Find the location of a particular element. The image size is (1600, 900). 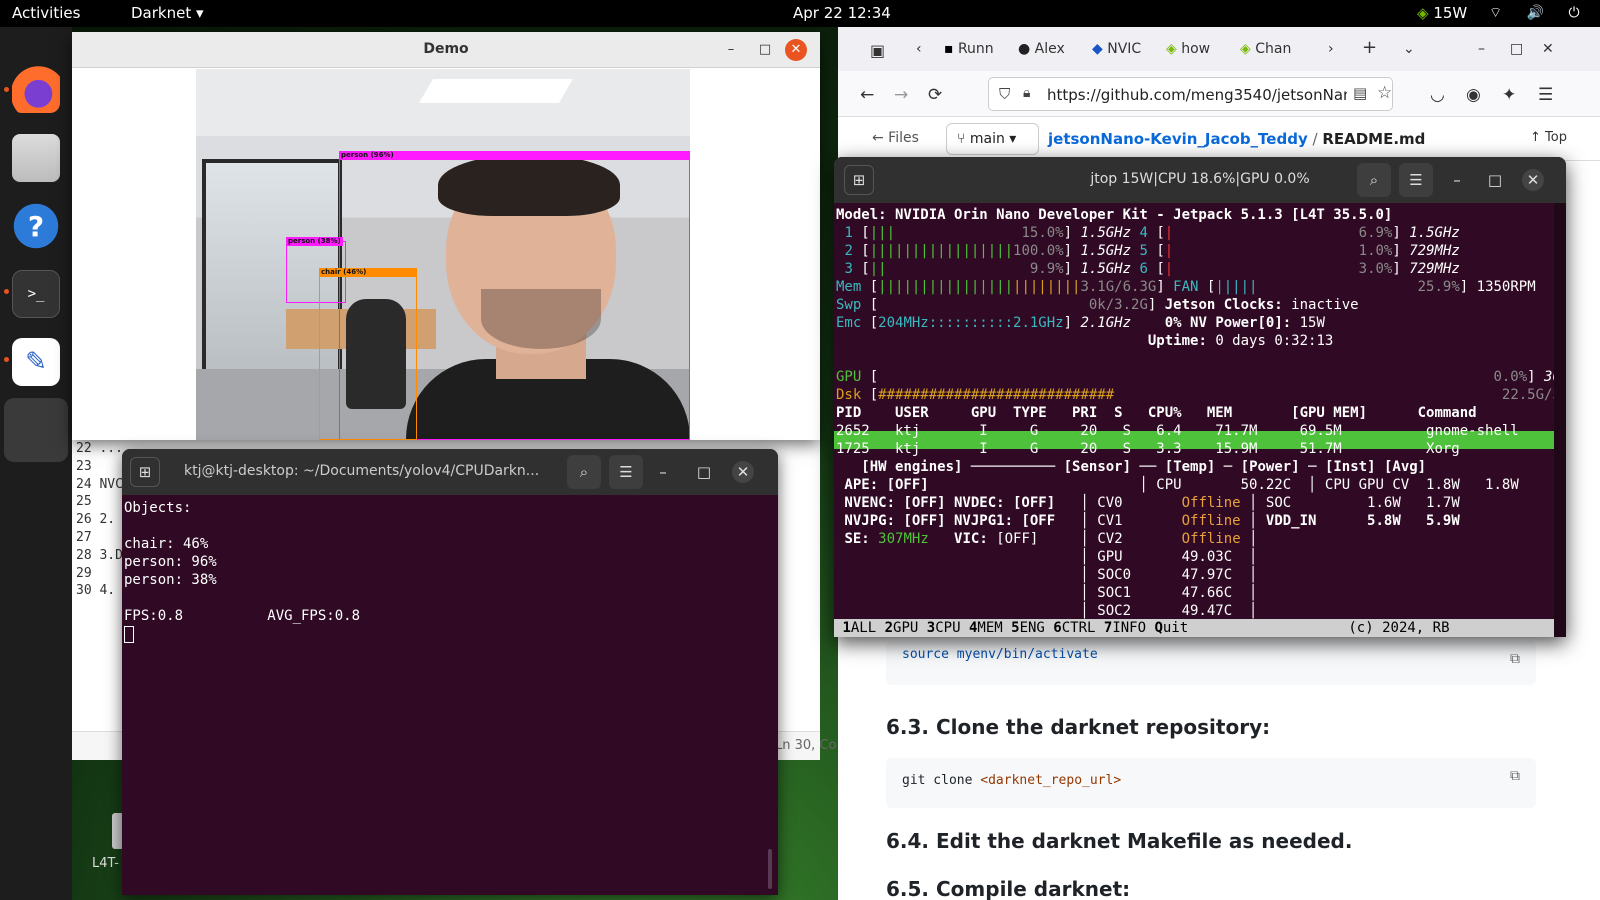

lock-icon: 🔒︎ is located at coordinates (1026, 93).